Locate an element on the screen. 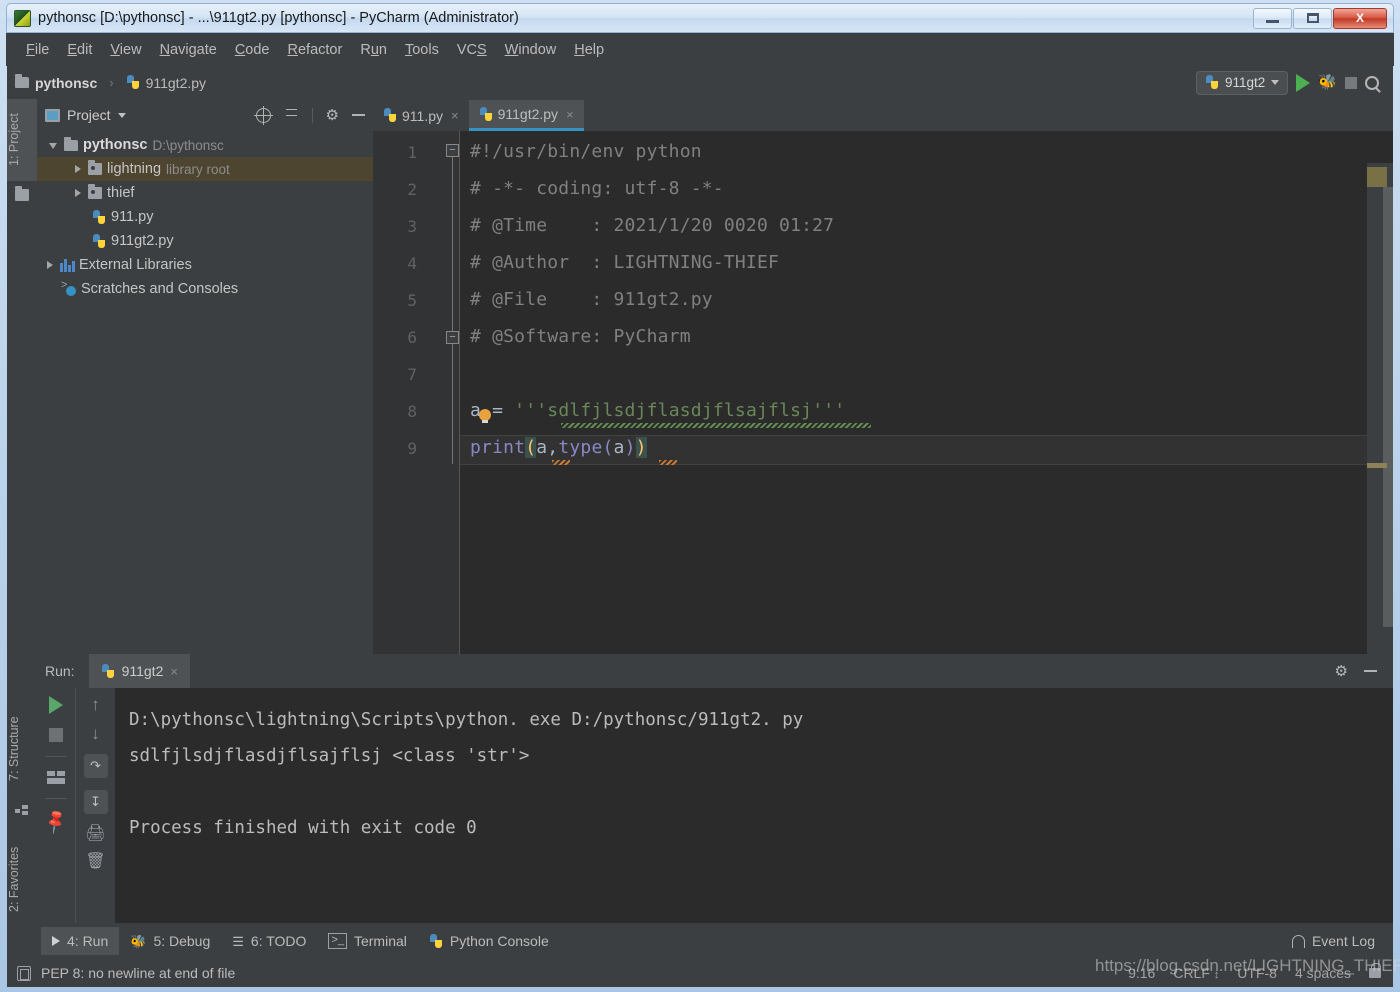 The width and height of the screenshot is (1400, 992). stop-button is located at coordinates (1351, 82).